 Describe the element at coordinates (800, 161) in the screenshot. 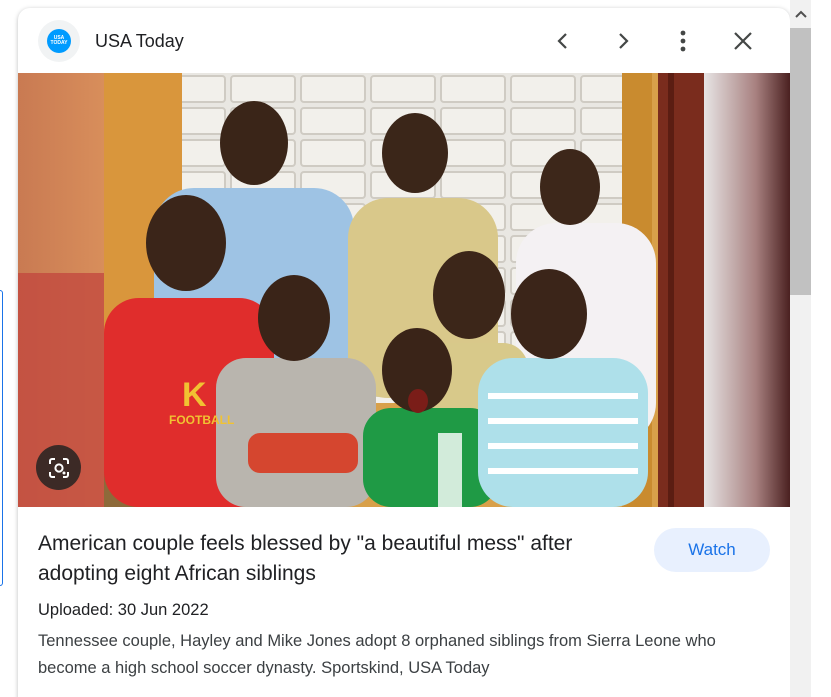

I see `scrollbar-thumb` at that location.